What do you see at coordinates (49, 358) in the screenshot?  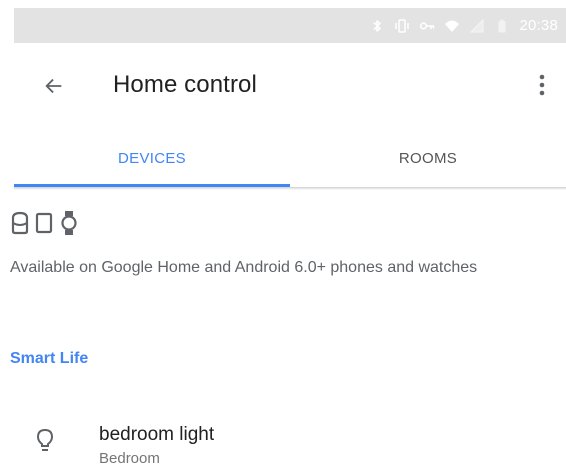 I see `section-header-smart-life: Smart Life` at bounding box center [49, 358].